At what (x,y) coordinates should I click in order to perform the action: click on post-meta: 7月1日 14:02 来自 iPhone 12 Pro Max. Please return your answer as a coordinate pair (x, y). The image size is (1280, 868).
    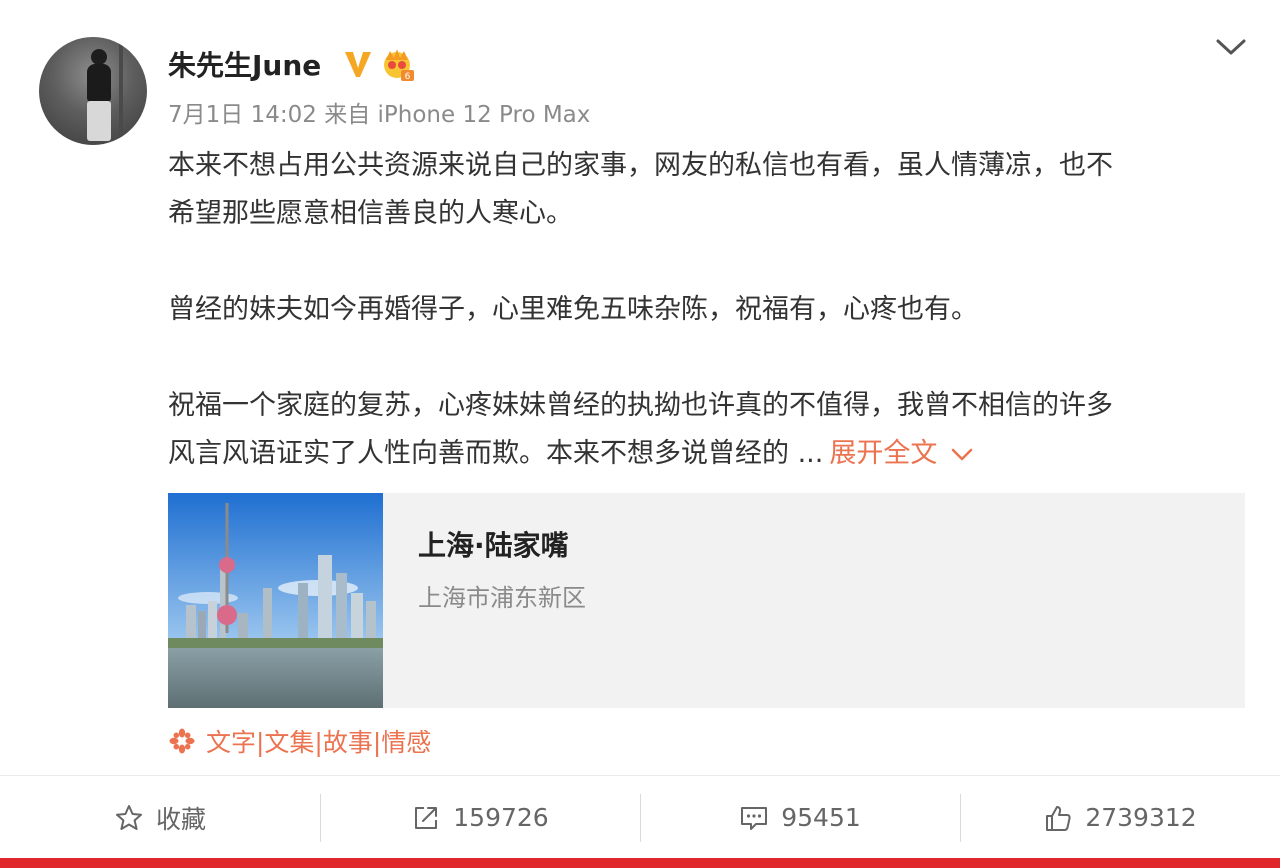
    Looking at the image, I should click on (379, 115).